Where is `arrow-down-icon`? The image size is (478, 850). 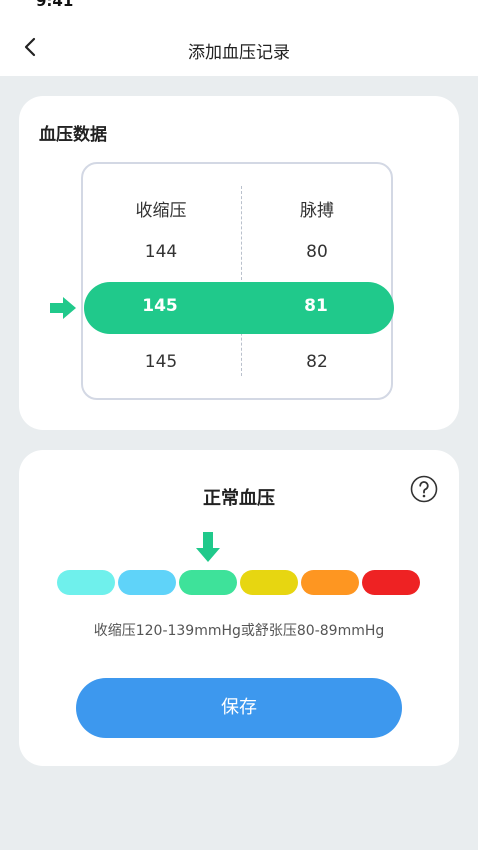
arrow-down-icon is located at coordinates (208, 547).